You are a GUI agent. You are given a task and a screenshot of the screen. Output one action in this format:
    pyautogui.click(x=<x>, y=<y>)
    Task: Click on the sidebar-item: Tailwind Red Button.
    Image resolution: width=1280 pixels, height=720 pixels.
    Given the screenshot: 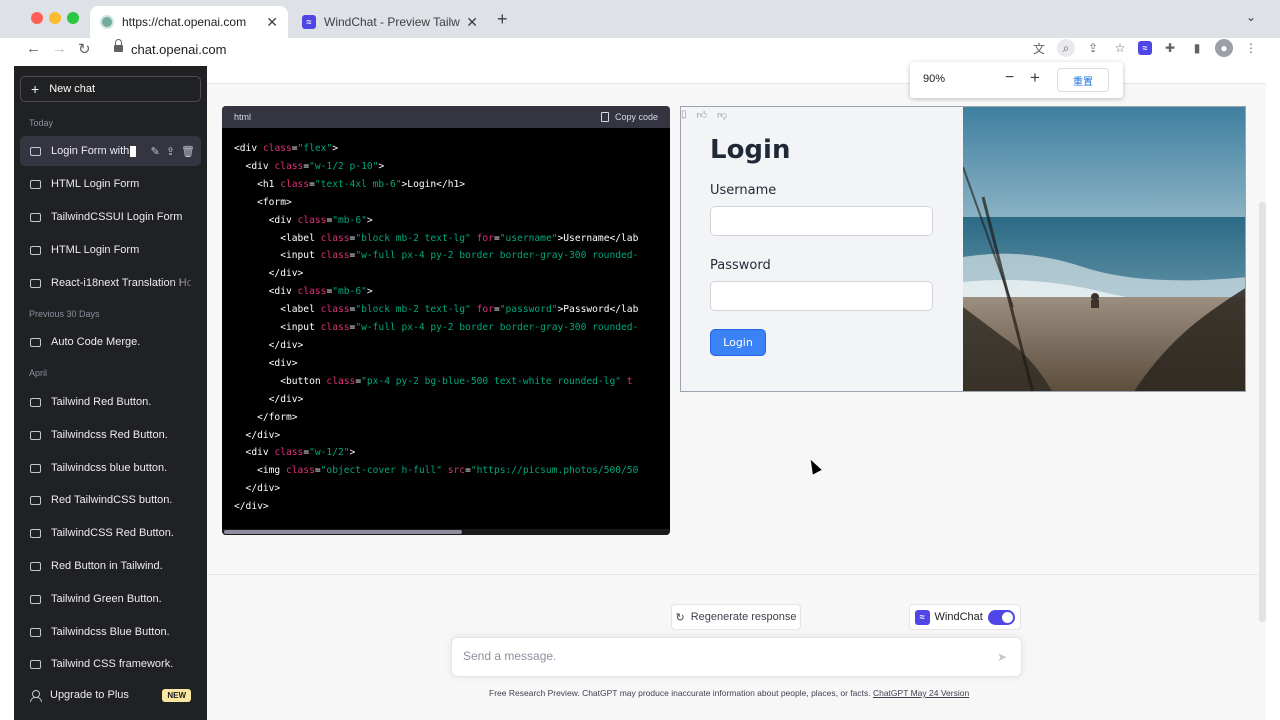 What is the action you would take?
    pyautogui.click(x=110, y=402)
    